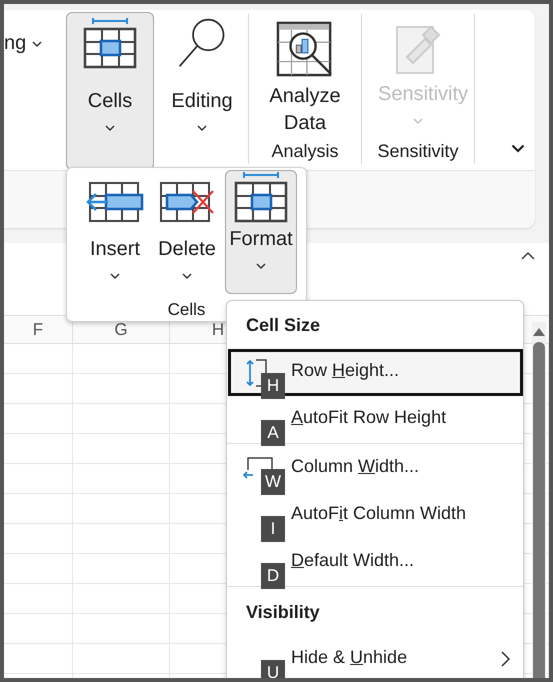 This screenshot has height=682, width=553. What do you see at coordinates (528, 255) in the screenshot?
I see `chevron-up-icon` at bounding box center [528, 255].